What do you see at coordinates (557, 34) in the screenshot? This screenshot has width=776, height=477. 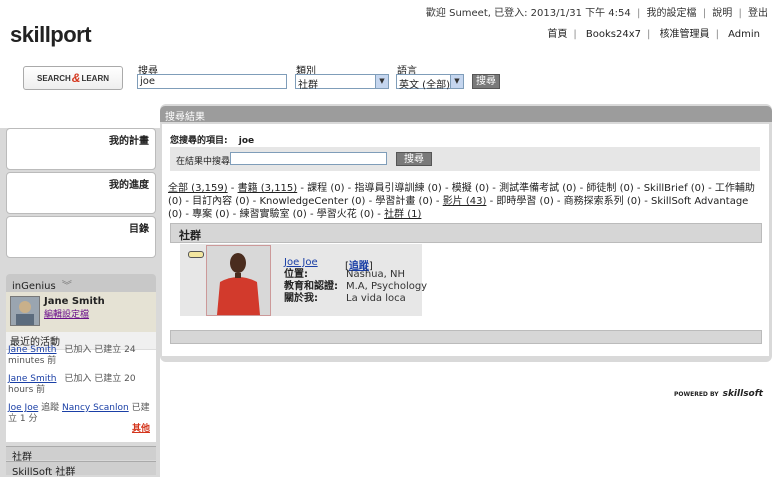 I see `nav-home: 首頁` at bounding box center [557, 34].